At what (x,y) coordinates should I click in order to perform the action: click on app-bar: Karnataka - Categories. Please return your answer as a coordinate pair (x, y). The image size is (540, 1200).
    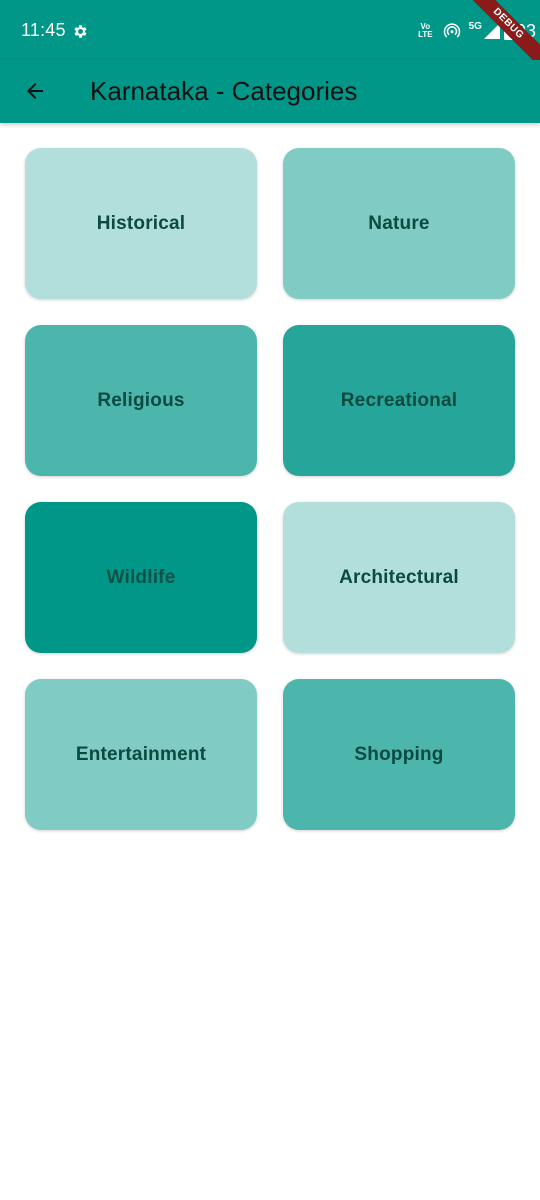
    Looking at the image, I should click on (270, 91).